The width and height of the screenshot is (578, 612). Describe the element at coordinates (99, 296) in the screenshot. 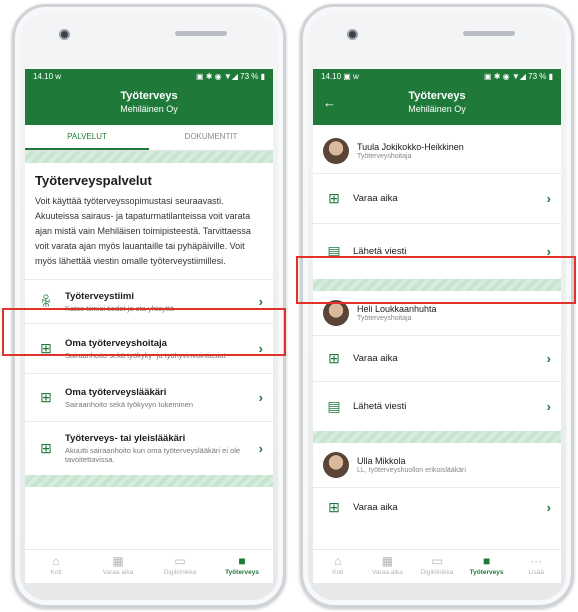

I see `item-title: Työterveystiimi` at that location.